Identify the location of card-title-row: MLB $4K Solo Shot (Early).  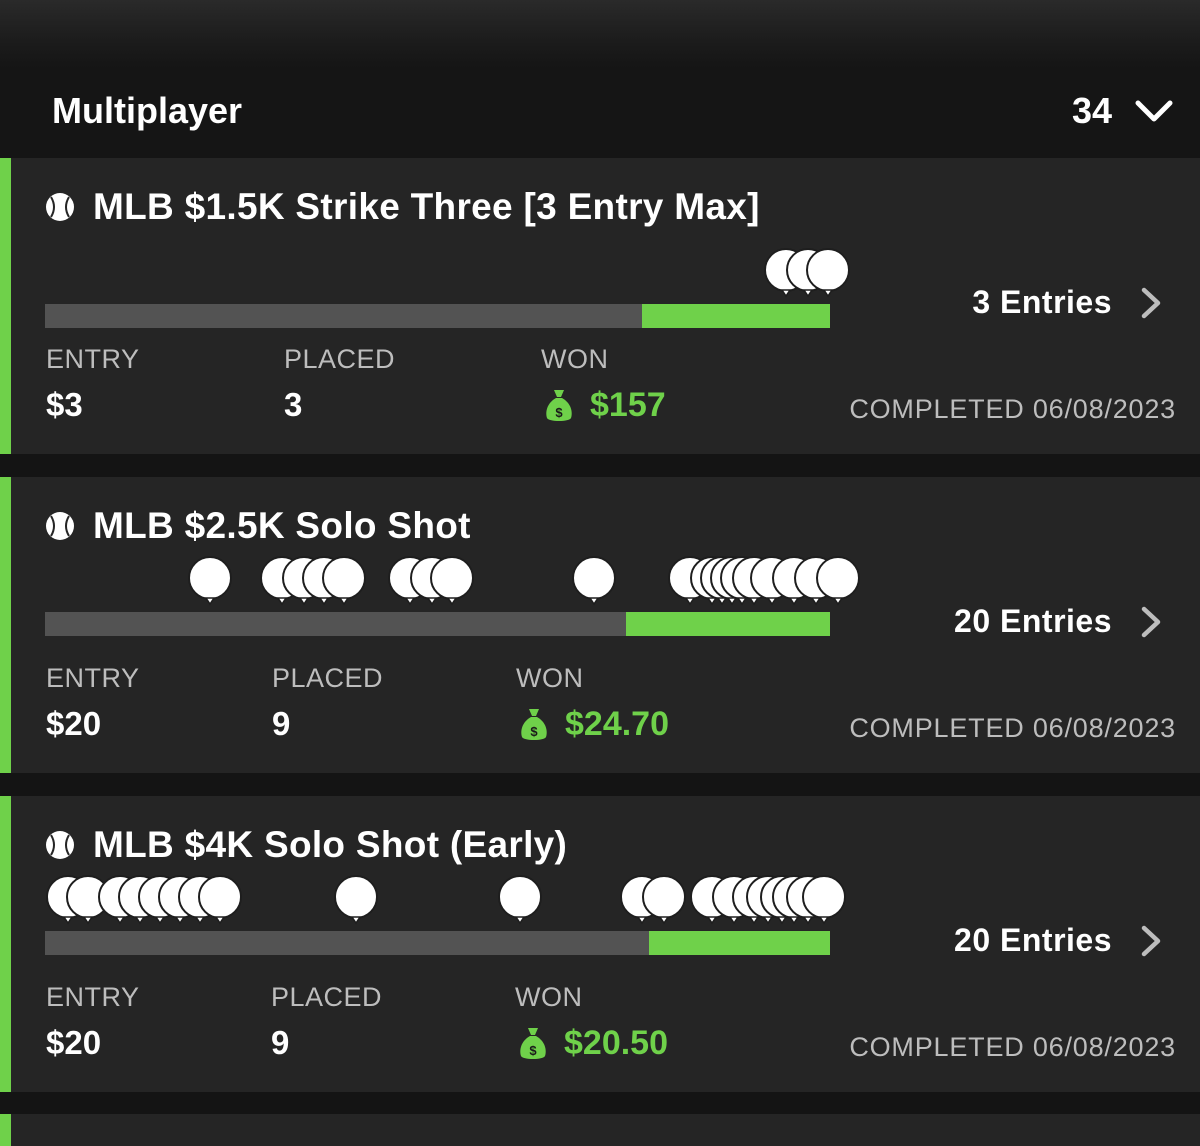
(306, 845).